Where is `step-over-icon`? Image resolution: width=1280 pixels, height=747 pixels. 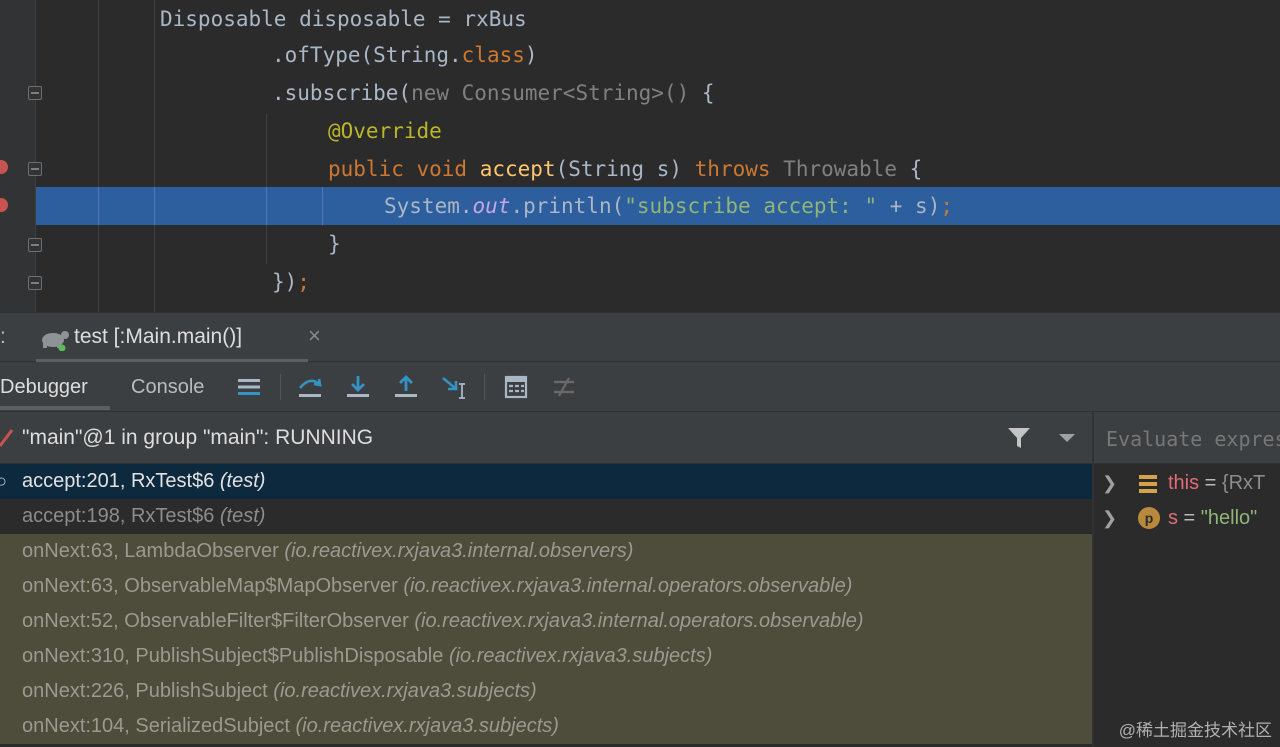
step-over-icon is located at coordinates (310, 387).